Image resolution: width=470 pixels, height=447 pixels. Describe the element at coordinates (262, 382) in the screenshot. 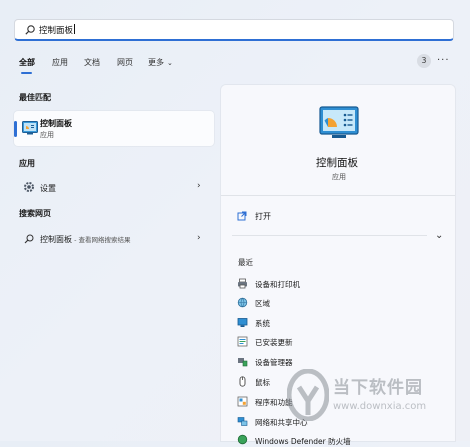

I see `recent-item: 鼠标` at that location.